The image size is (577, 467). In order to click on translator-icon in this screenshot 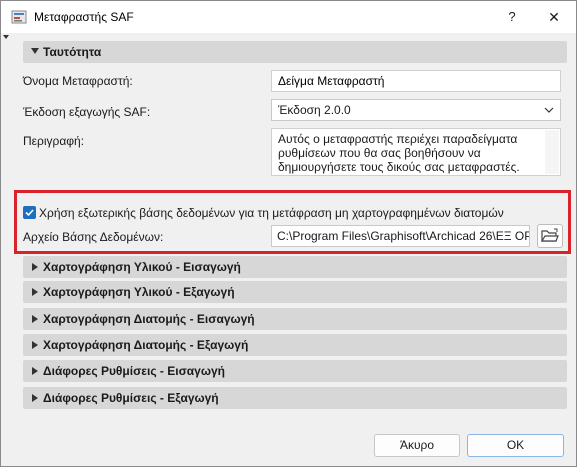, I will do `click(19, 17)`.